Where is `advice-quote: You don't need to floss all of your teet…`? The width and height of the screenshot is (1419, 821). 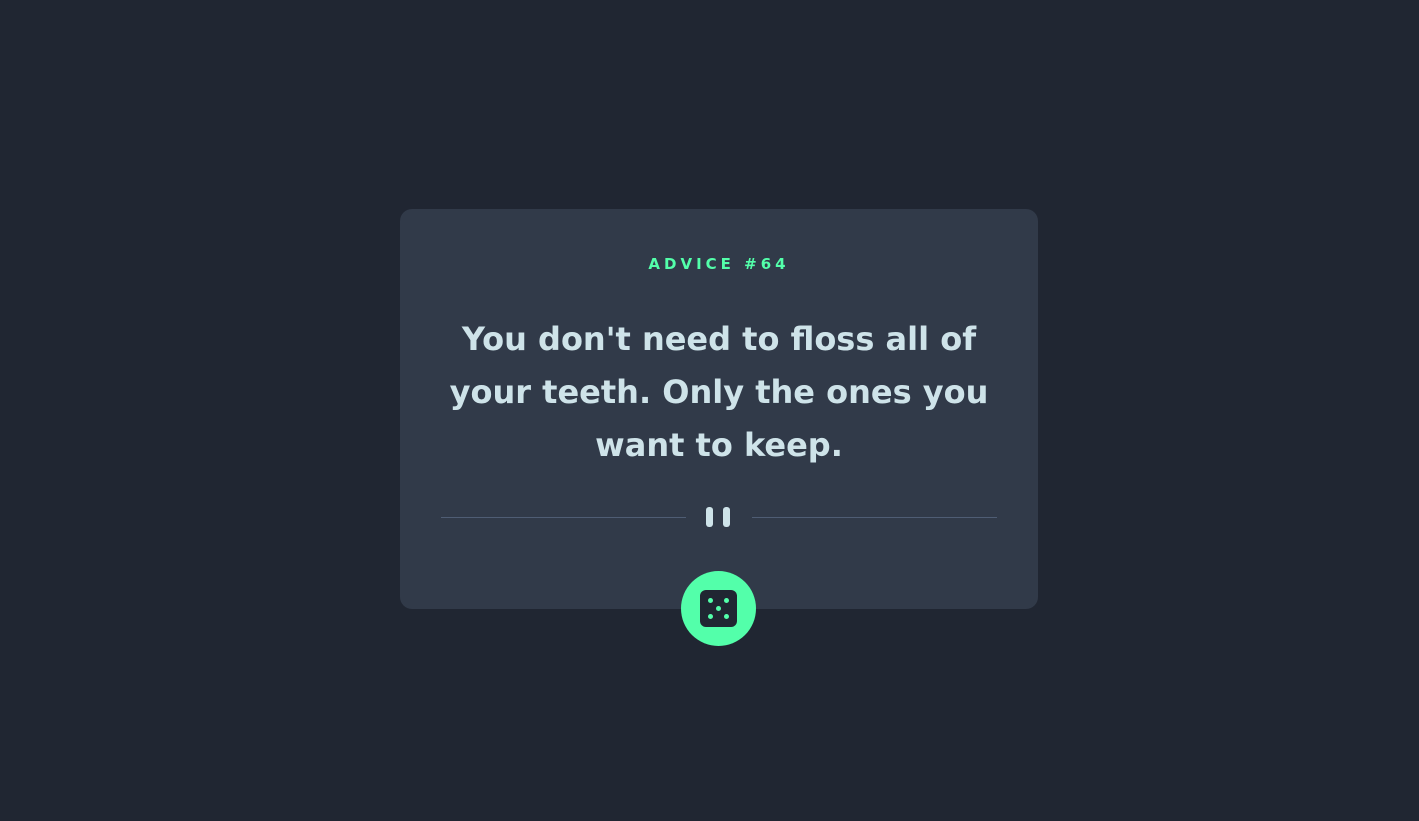 advice-quote: You don't need to floss all of your teet… is located at coordinates (719, 392).